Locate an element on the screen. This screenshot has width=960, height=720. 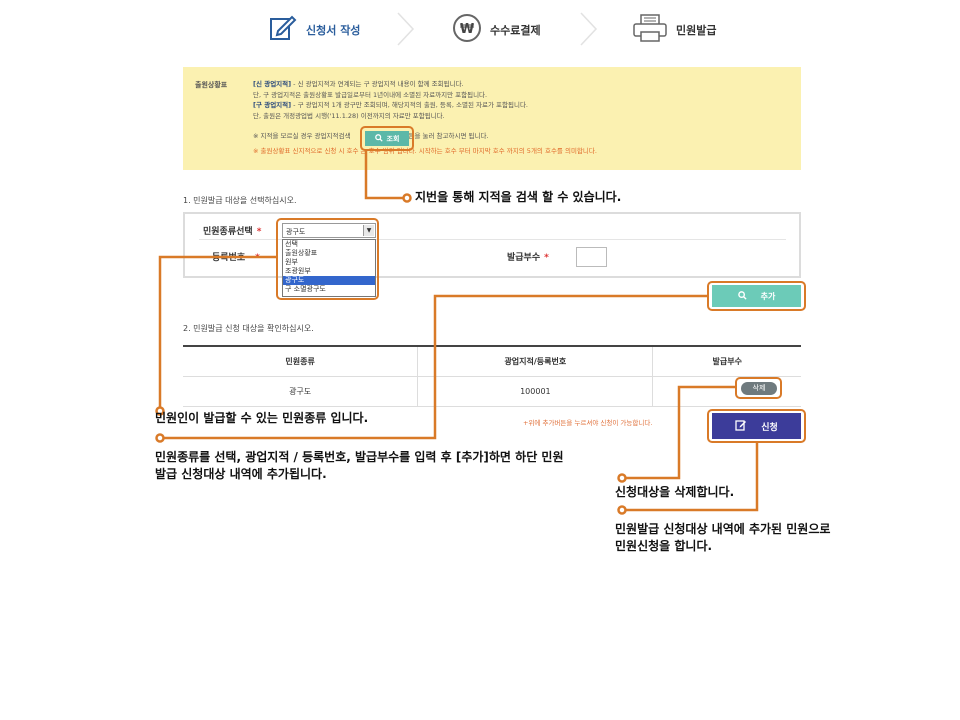
annotation-apply: 민원발급 신청대상 내역에 추가된 민원으로 민원신청을 합니다. is located at coordinates (723, 537).